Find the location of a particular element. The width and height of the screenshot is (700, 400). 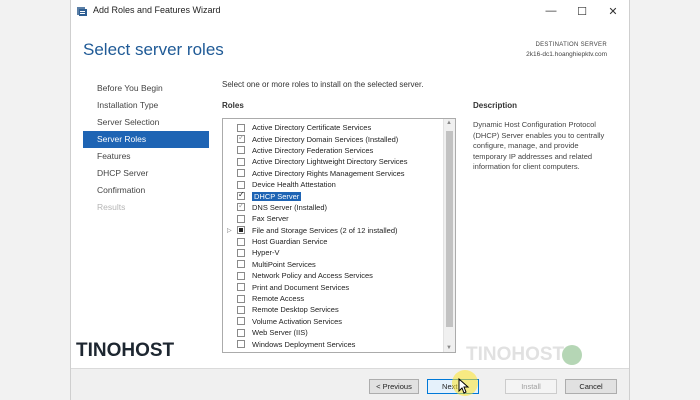

nav-item-dhcp-server: DHCP Server is located at coordinates (146, 173).